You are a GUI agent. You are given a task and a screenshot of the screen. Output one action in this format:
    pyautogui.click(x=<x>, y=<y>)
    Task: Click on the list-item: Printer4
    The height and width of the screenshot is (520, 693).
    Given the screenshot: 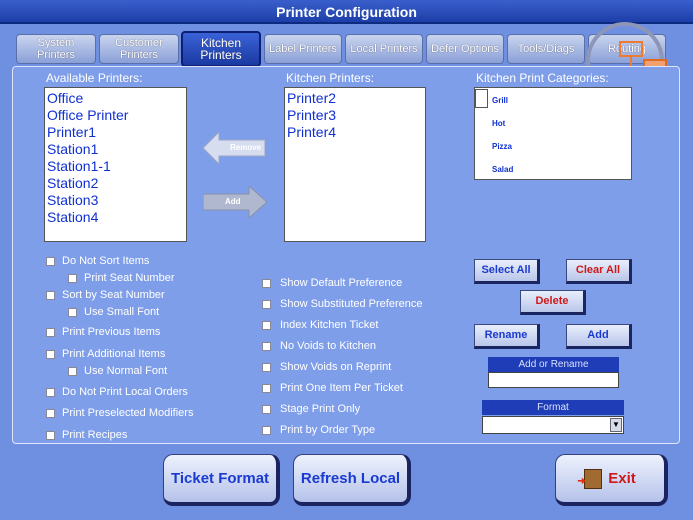 What is the action you would take?
    pyautogui.click(x=356, y=132)
    